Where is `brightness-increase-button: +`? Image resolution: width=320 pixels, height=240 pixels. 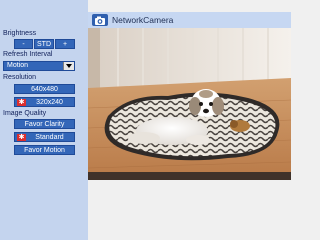
brightness-increase-button: + is located at coordinates (65, 44).